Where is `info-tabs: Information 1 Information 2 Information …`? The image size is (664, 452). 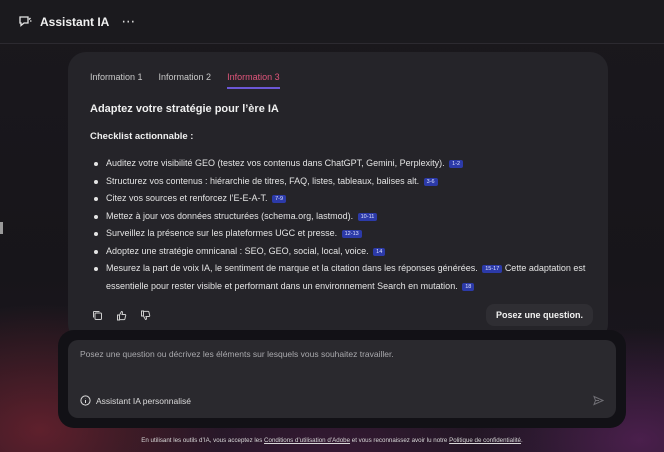 info-tabs: Information 1 Information 2 Information … is located at coordinates (338, 80).